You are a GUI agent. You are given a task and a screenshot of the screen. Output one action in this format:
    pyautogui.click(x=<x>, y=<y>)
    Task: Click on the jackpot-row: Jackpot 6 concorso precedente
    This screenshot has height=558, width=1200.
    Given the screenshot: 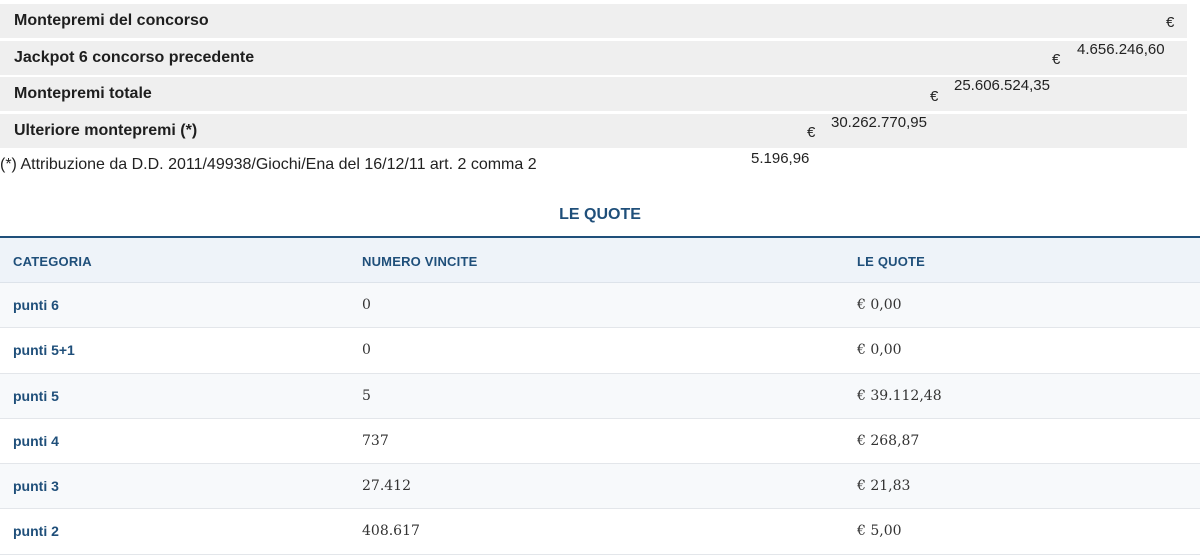 What is the action you would take?
    pyautogui.click(x=593, y=58)
    